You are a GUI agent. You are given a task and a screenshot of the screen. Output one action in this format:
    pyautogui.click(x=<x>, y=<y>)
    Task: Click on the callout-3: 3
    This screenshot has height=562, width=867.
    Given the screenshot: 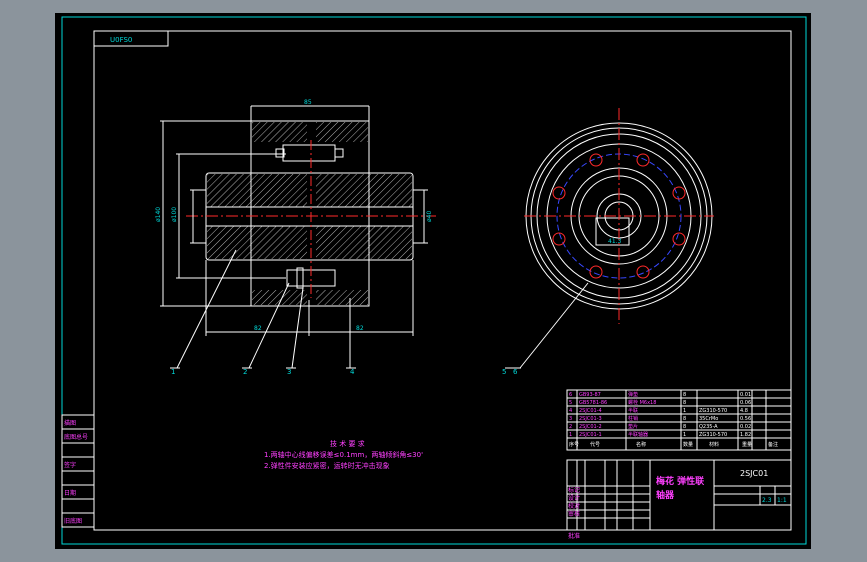 What is the action you would take?
    pyautogui.click(x=289, y=372)
    